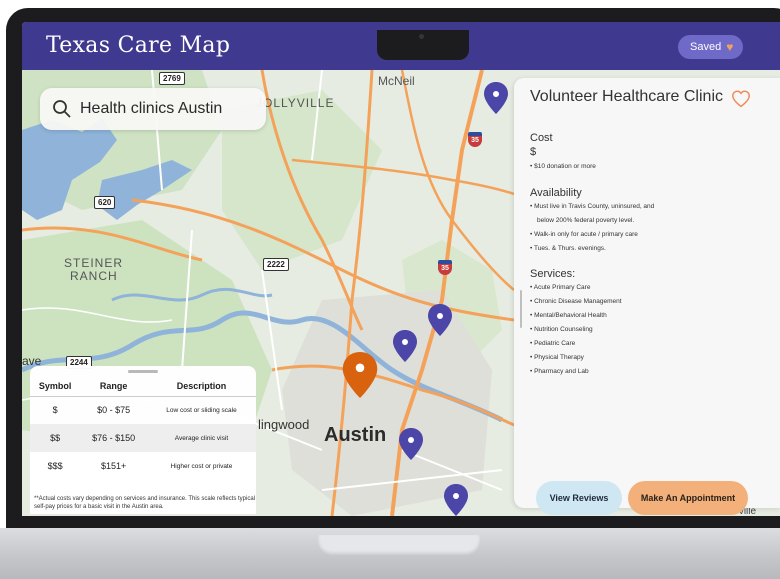  I want to click on place-label-ranch: RANCH, so click(94, 276).